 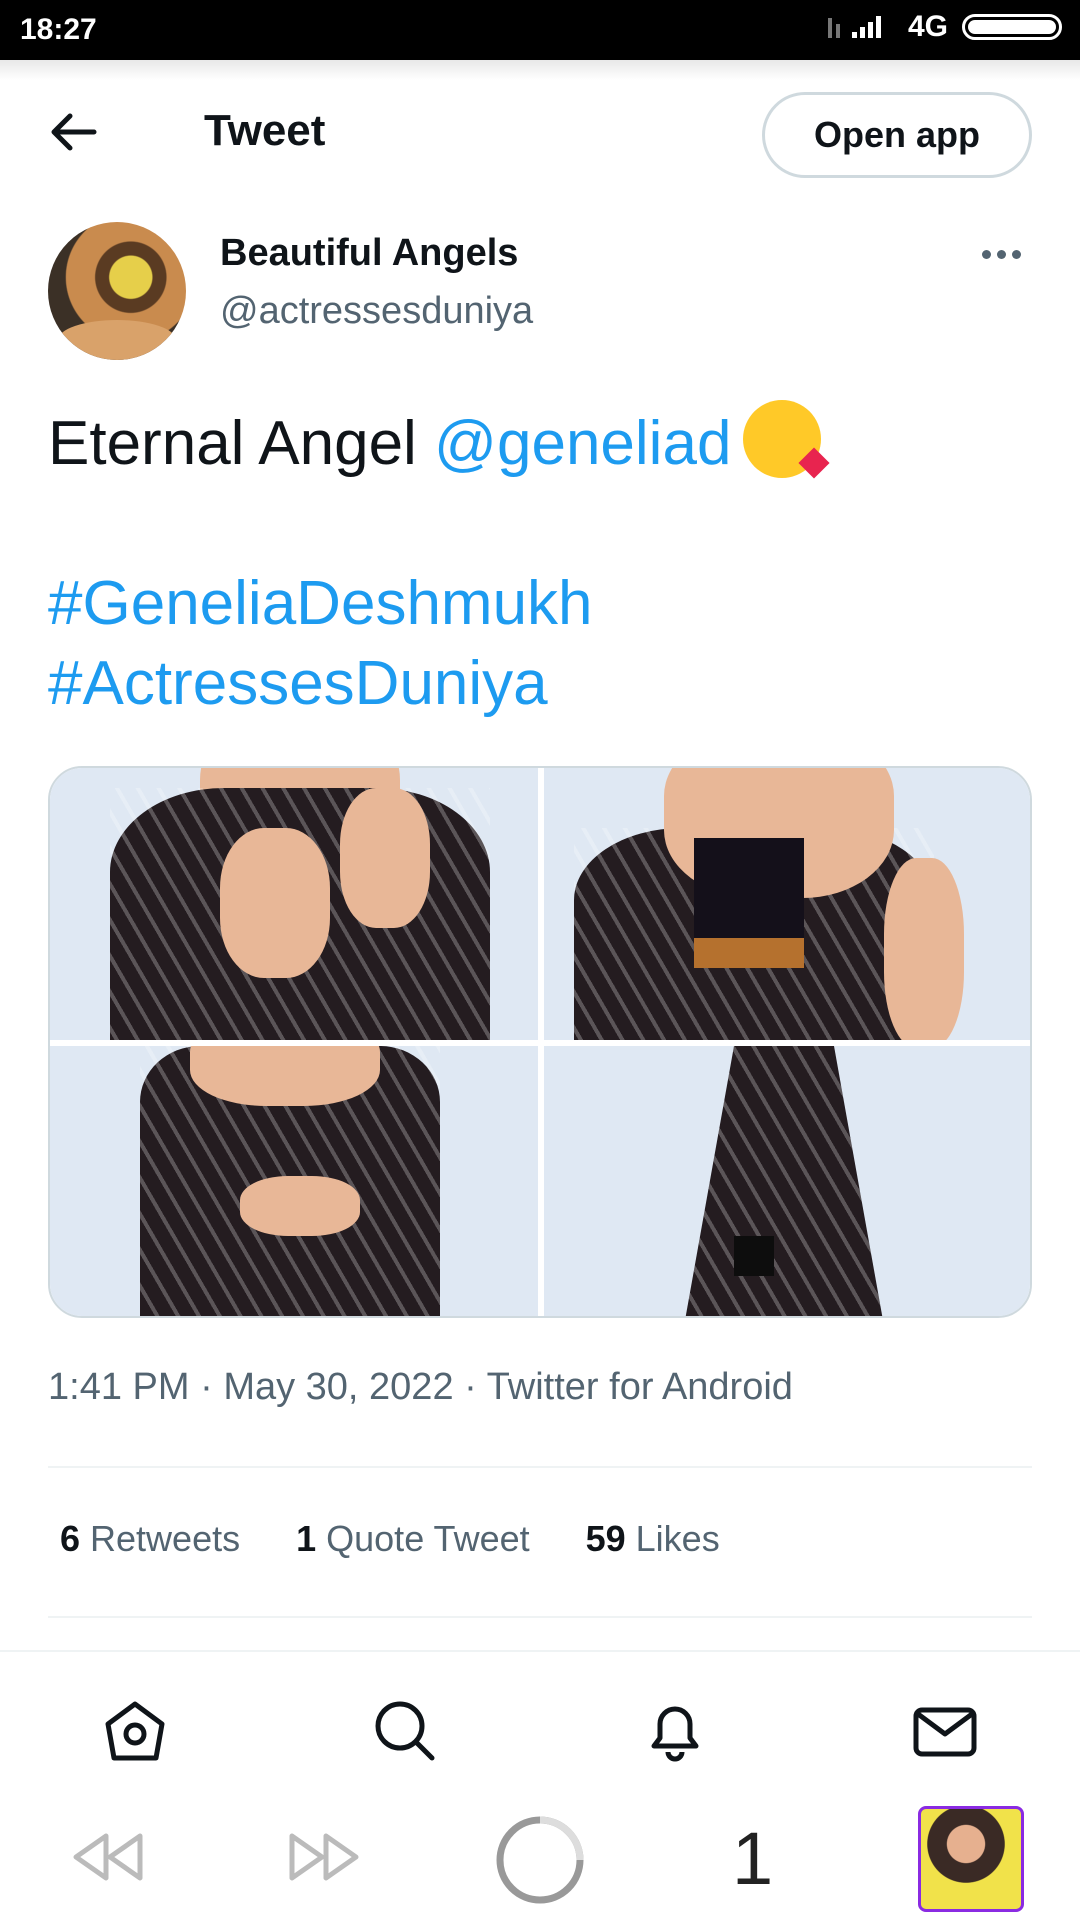 What do you see at coordinates (540, 1727) in the screenshot?
I see `bottom-nav` at bounding box center [540, 1727].